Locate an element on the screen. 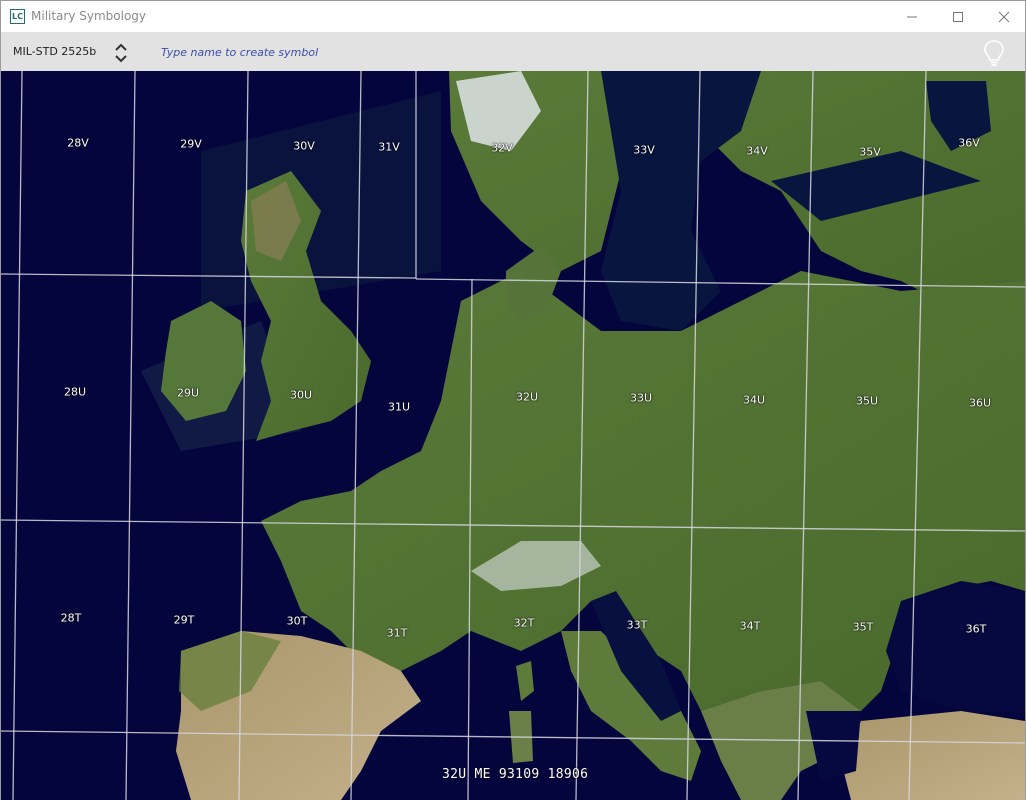 This screenshot has width=1026, height=800. minimize-button is located at coordinates (912, 16).